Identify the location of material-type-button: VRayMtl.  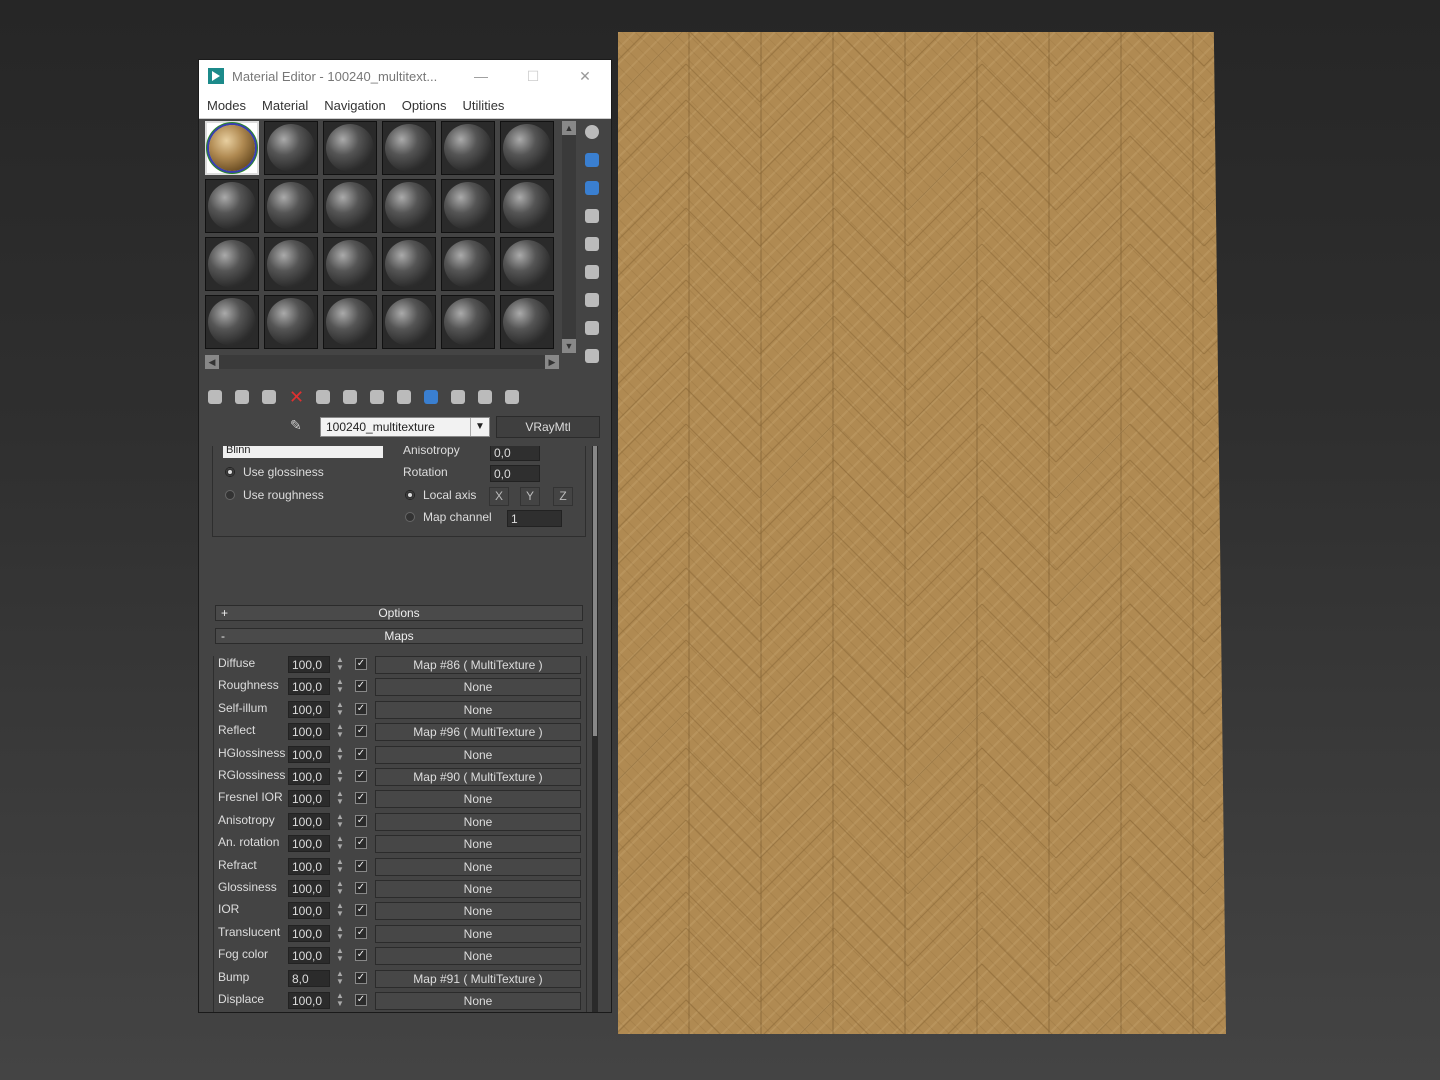
(548, 427).